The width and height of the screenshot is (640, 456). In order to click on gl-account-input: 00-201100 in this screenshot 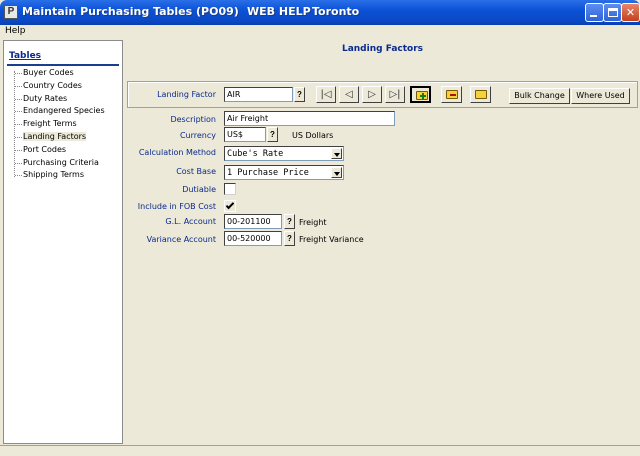, I will do `click(253, 221)`.